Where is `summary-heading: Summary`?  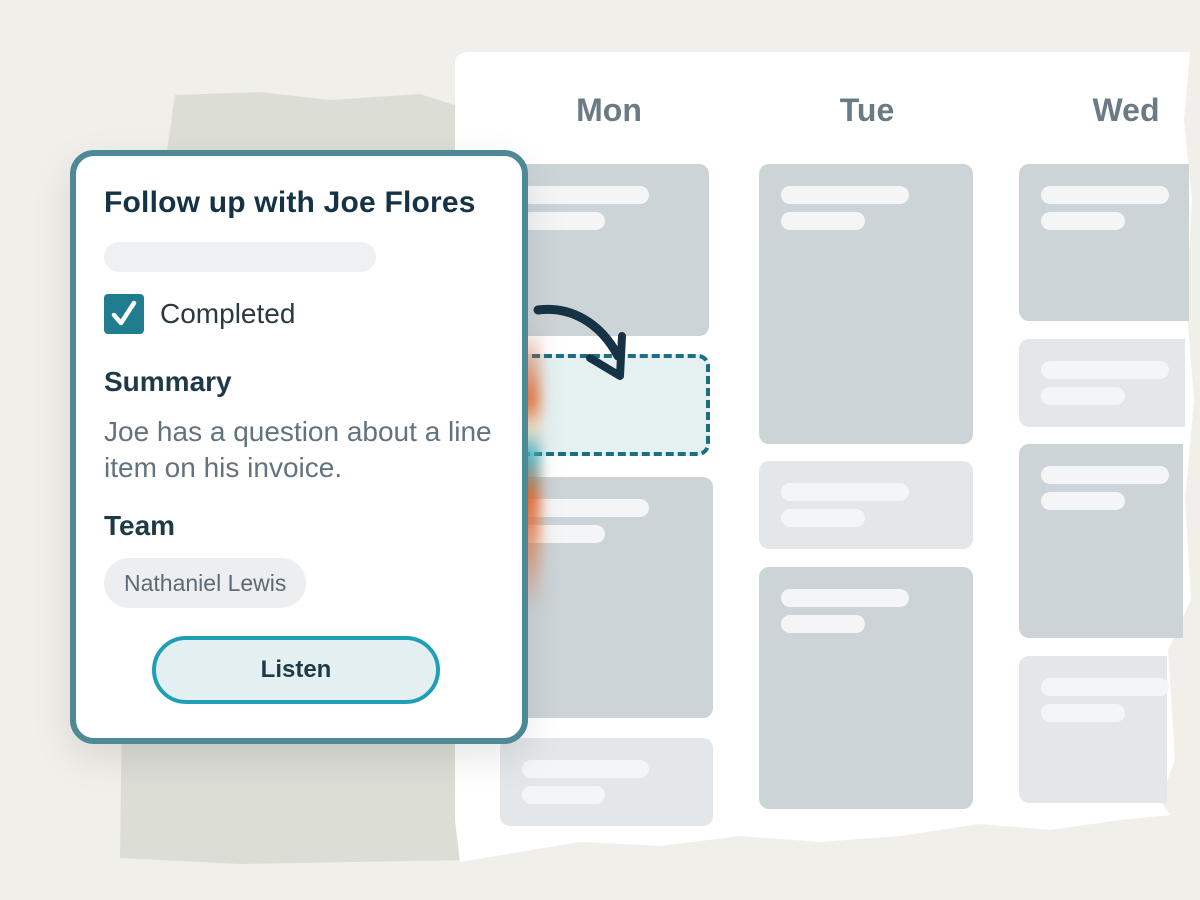
summary-heading: Summary is located at coordinates (168, 381).